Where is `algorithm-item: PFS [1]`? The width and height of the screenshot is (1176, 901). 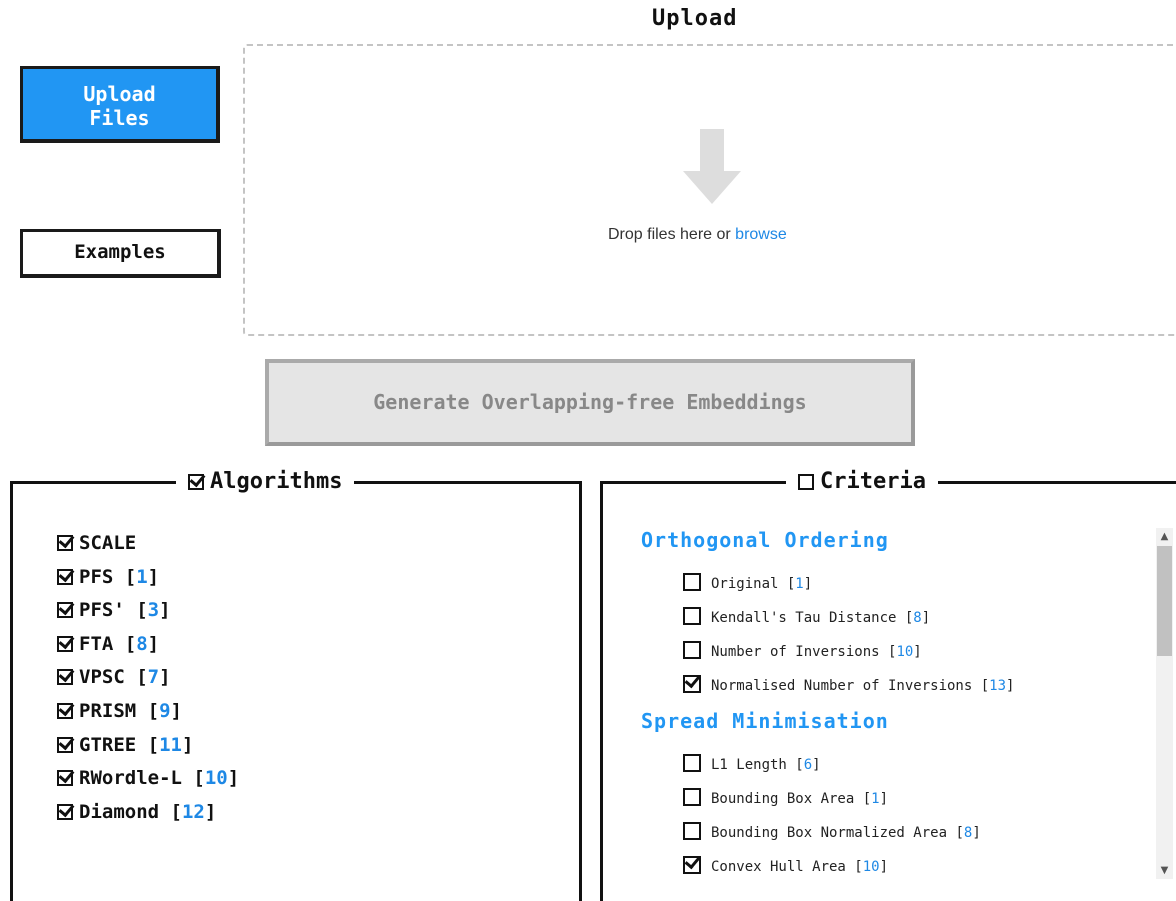
algorithm-item: PFS [1] is located at coordinates (148, 583).